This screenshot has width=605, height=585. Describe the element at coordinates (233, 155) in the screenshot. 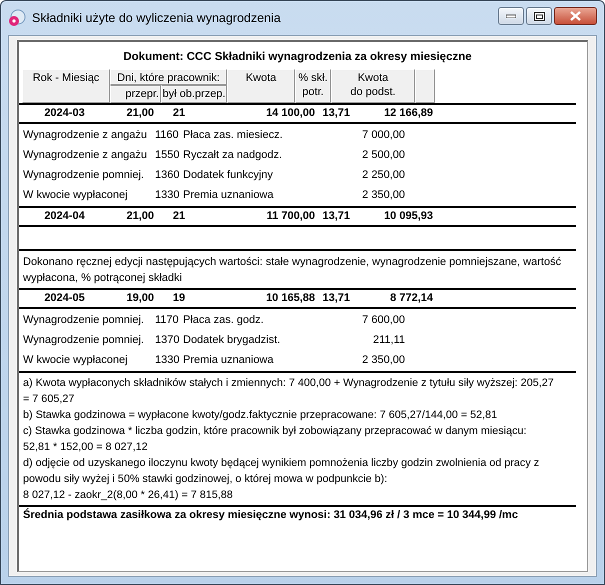

I see `component-name-cell-text: Ryczałt za nadgodz.` at that location.